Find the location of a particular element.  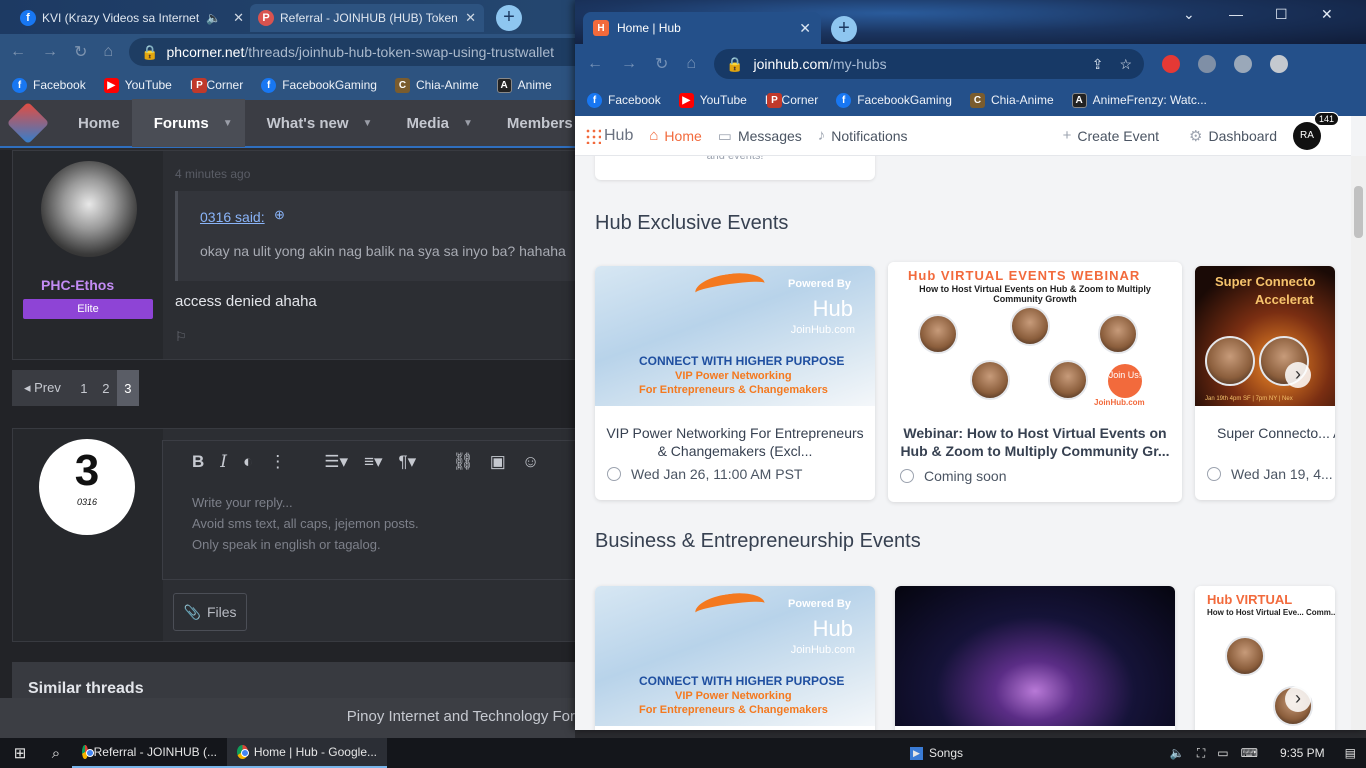

profile-icon is located at coordinates (1279, 64).